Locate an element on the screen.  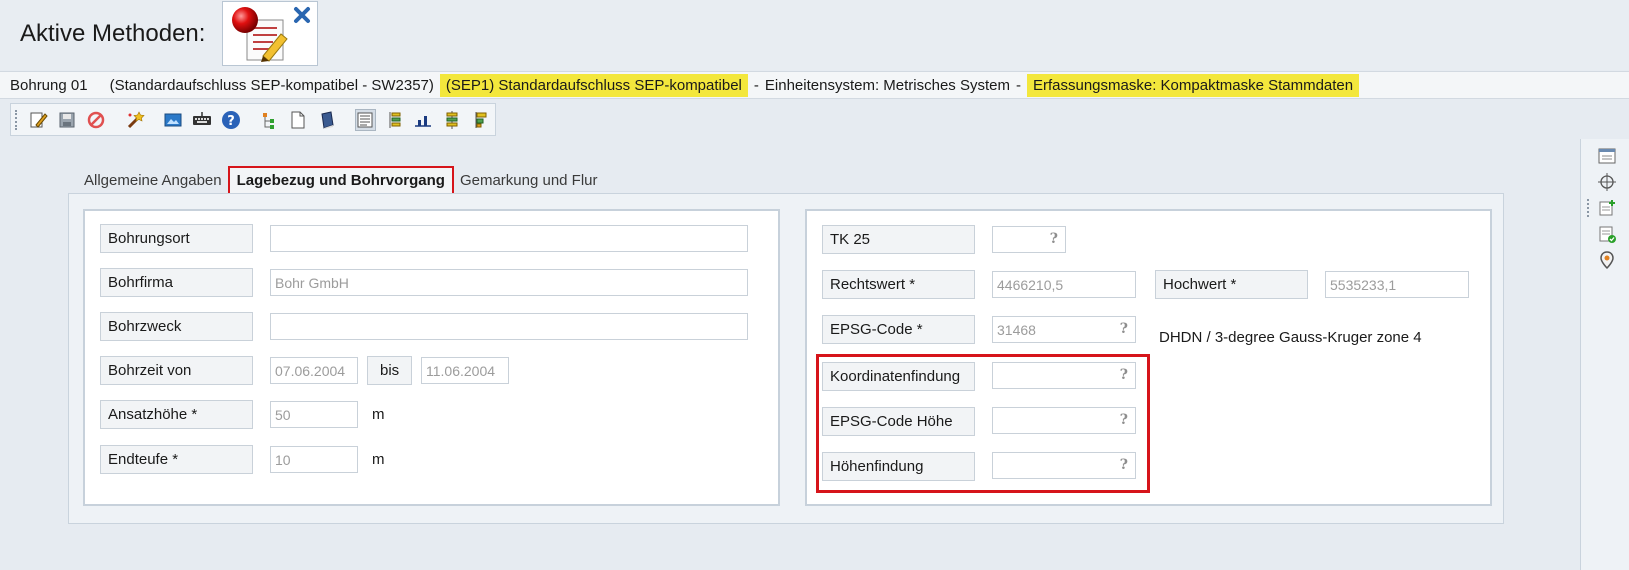
erfassungsmaske-badge: Erfassungsmaske: Kompaktmaske Stammdaten is located at coordinates (1193, 85).